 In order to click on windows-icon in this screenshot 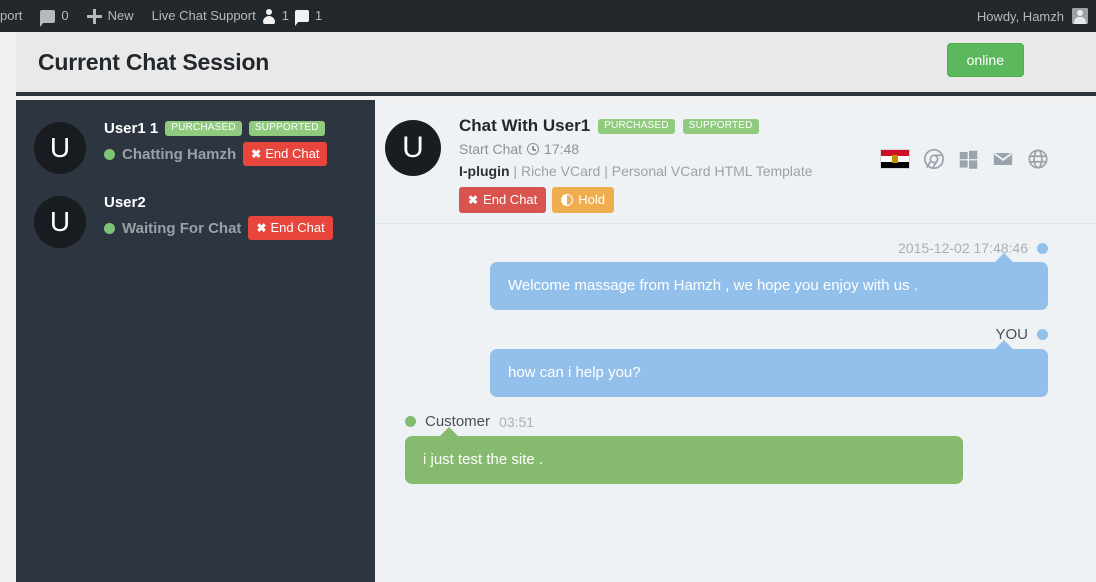, I will do `click(968, 159)`.